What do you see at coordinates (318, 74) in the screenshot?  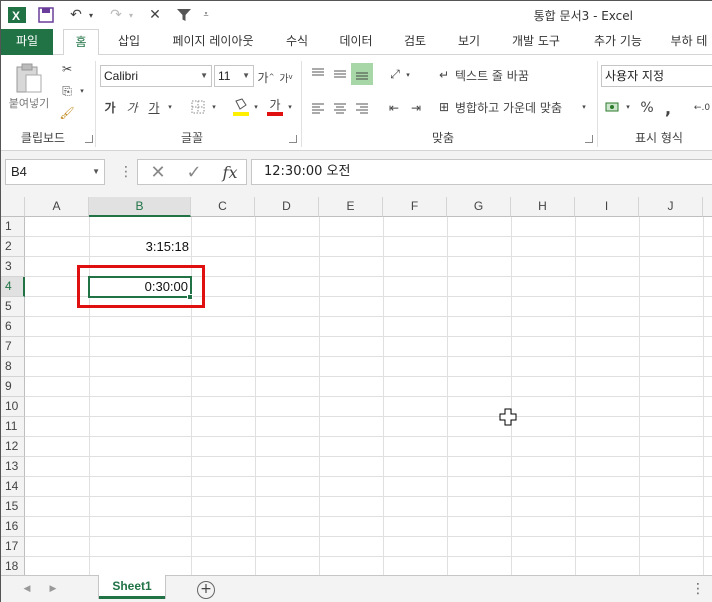 I see `align-top-icon` at bounding box center [318, 74].